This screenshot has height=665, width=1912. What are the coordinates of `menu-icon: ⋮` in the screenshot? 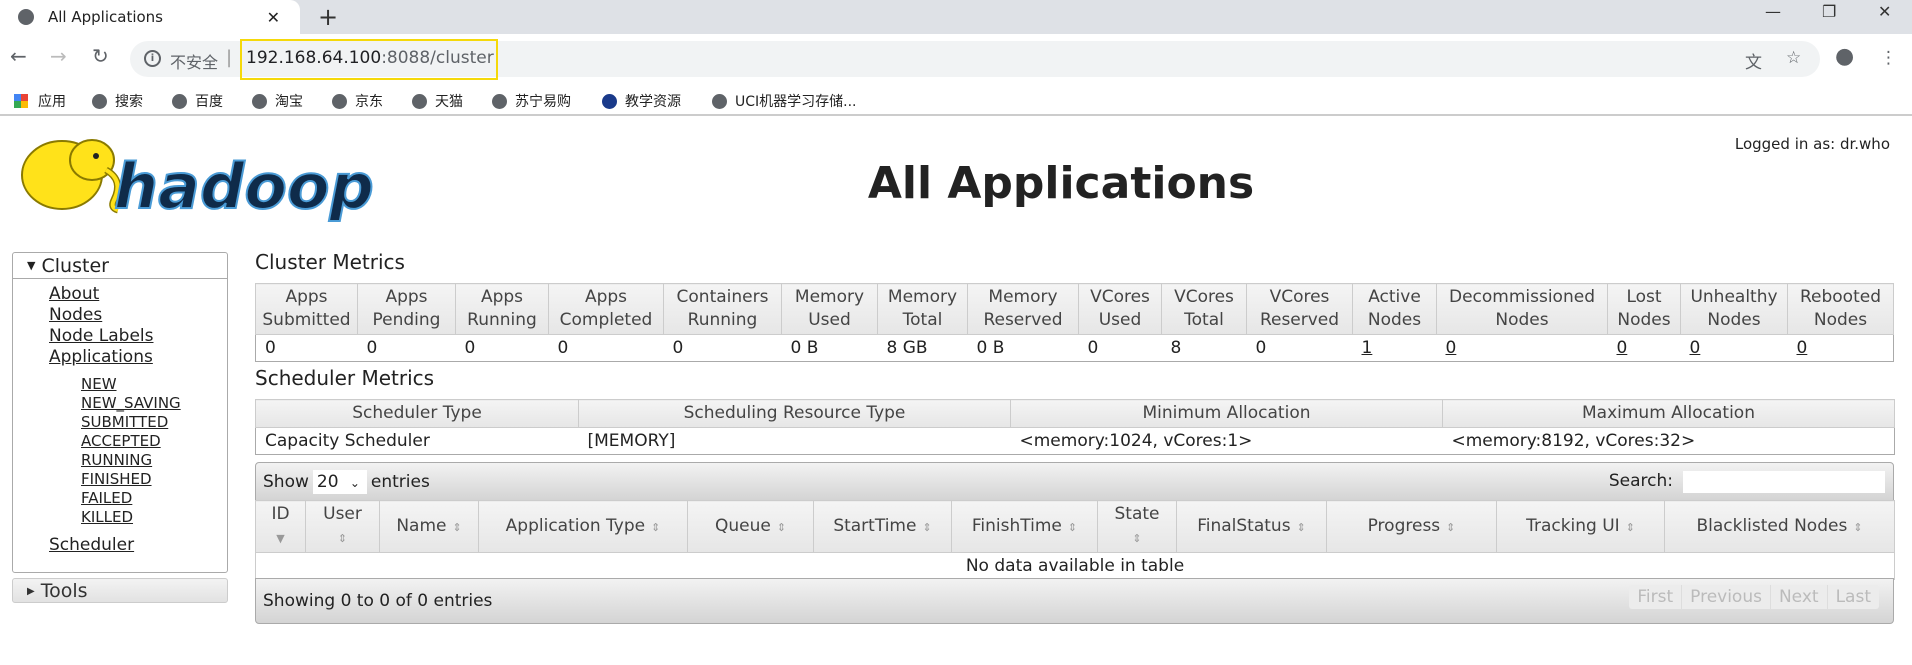 It's located at (1888, 58).